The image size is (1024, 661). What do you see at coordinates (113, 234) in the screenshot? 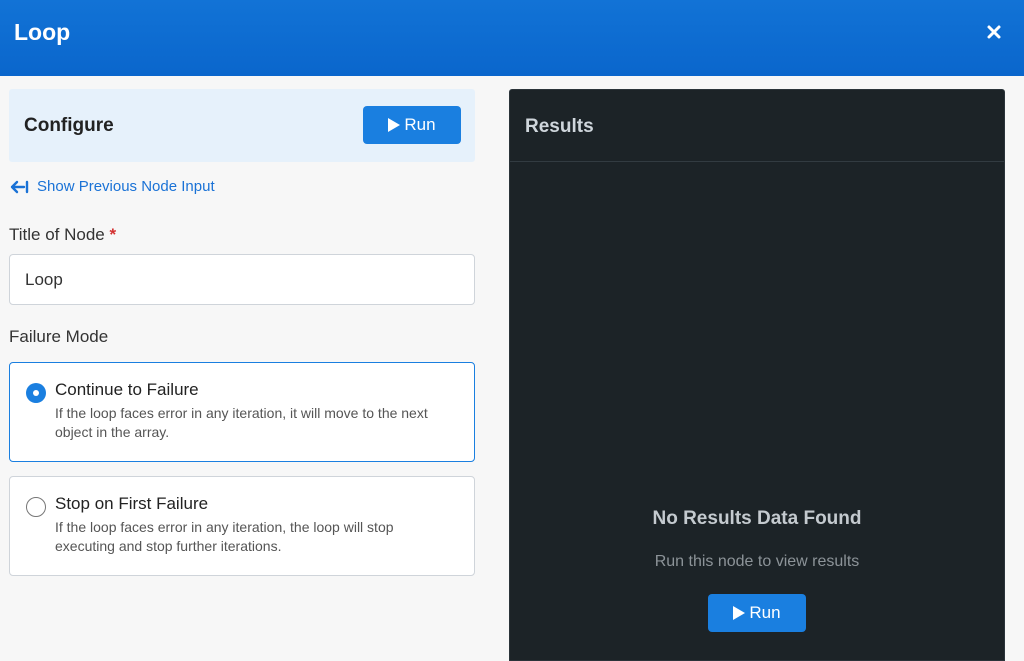
I see `required-mark: *` at bounding box center [113, 234].